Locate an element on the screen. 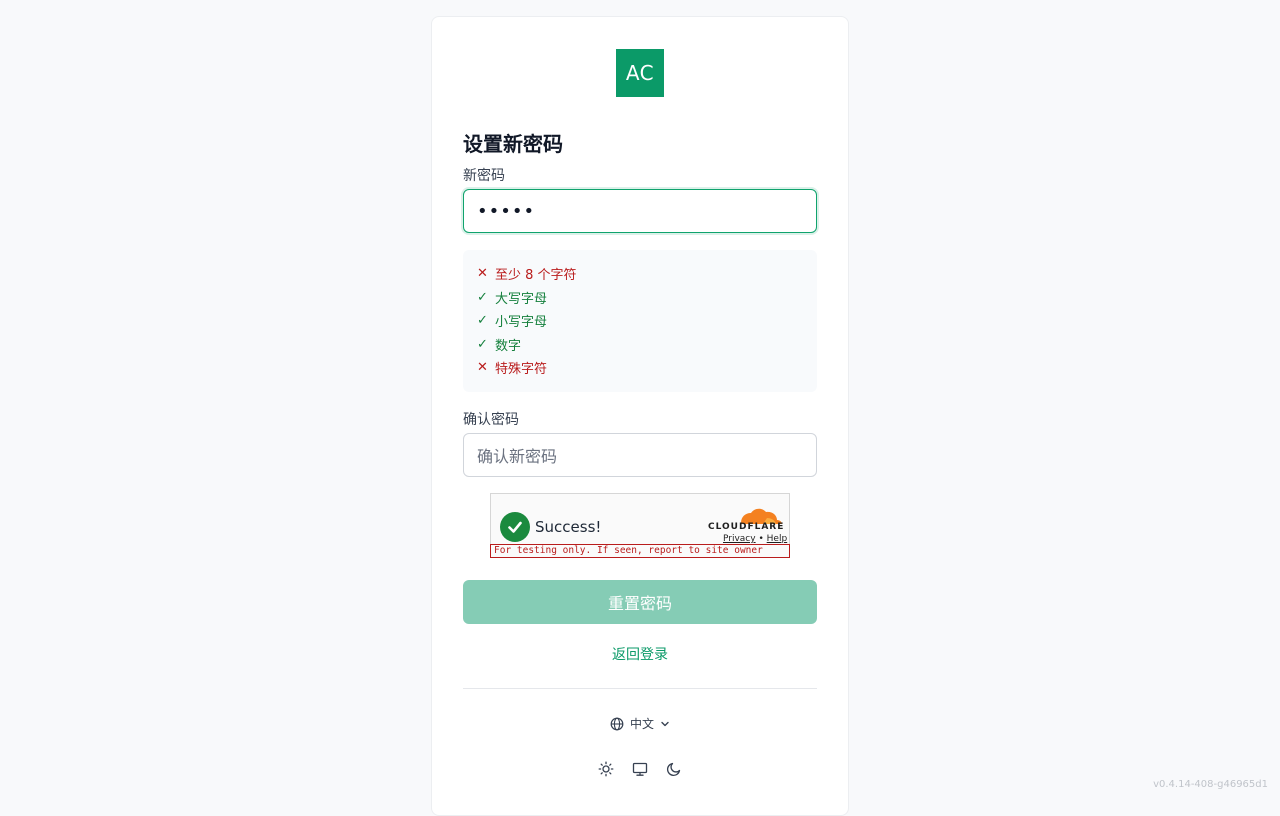 Image resolution: width=1280 pixels, height=816 pixels. turnstile-status: Success! is located at coordinates (568, 527).